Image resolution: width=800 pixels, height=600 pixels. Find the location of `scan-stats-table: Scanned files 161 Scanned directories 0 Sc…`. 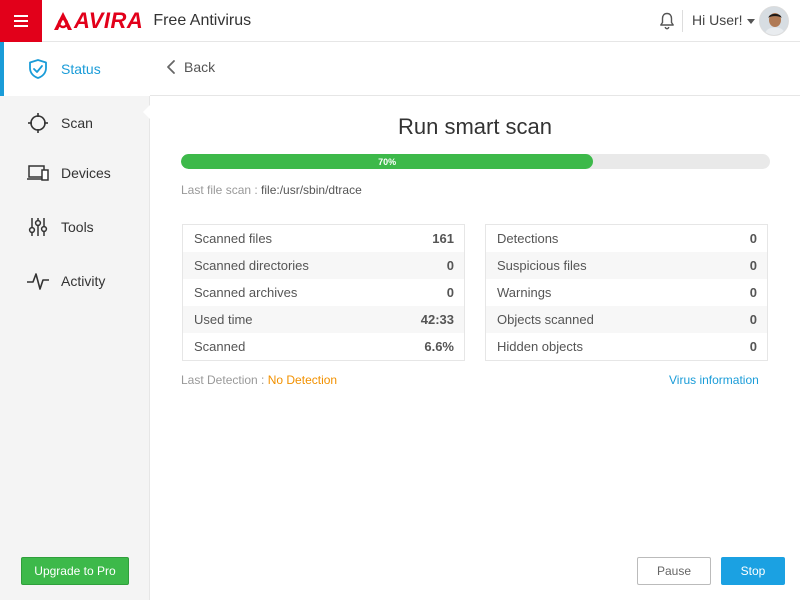

scan-stats-table: Scanned files 161 Scanned directories 0 Sc… is located at coordinates (323, 292).